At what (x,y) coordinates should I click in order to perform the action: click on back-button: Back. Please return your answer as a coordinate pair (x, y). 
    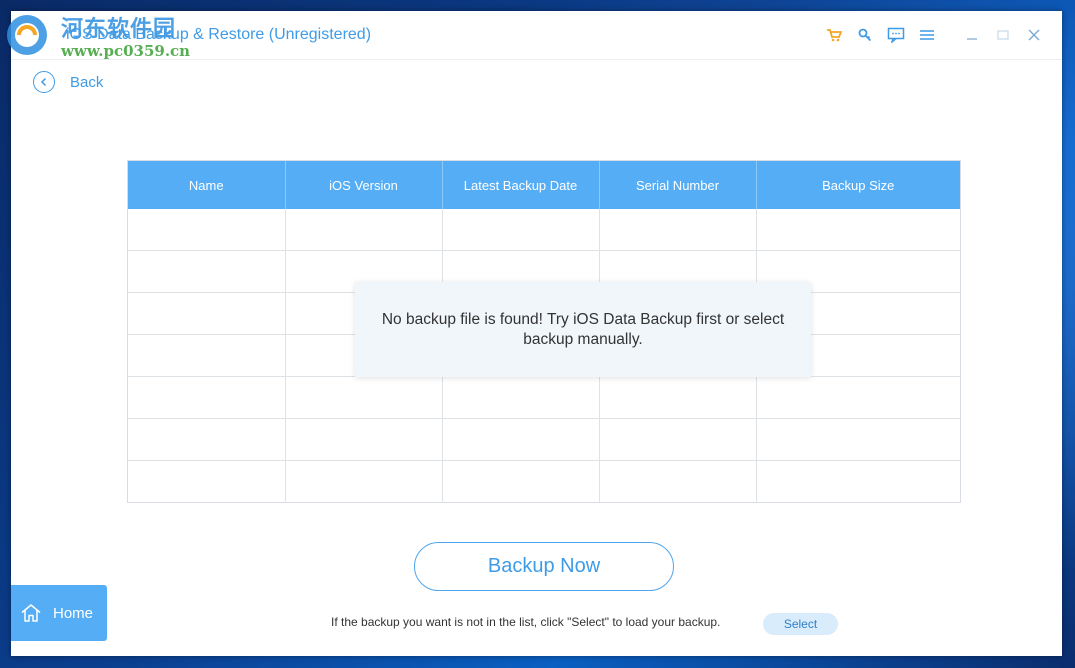
    Looking at the image, I should click on (68, 82).